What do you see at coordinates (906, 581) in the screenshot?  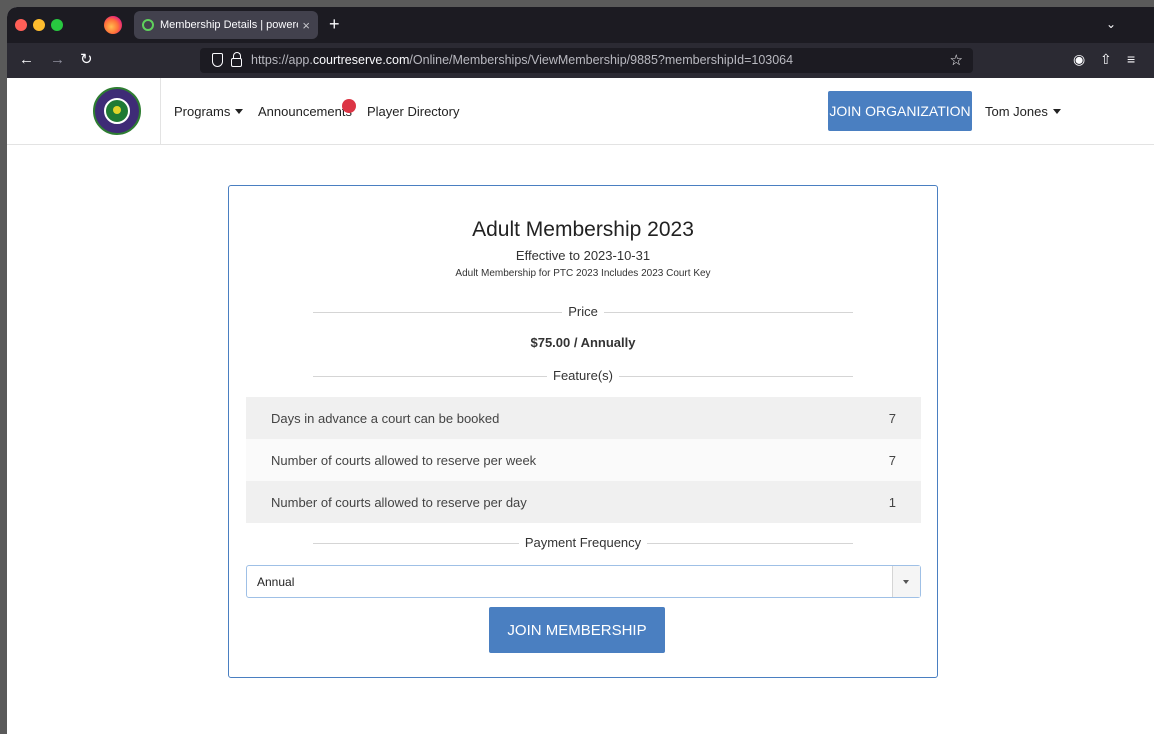 I see `chevron-down-icon` at bounding box center [906, 581].